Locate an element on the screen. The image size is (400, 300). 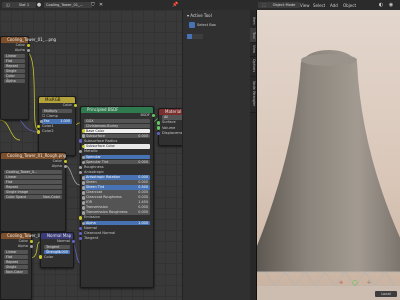
bsdf-input-anisotropic-rotation: Anisotropic Rotation 0.000 is located at coordinates (116, 177).